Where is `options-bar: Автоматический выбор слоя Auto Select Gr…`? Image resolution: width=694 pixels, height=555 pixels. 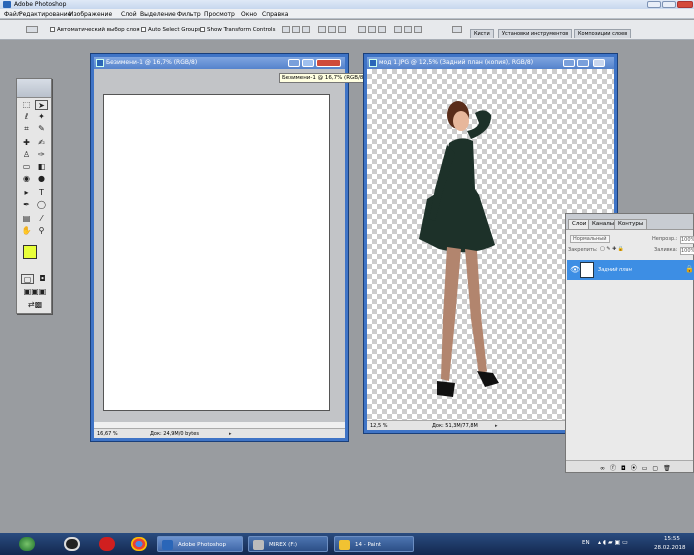
options-bar: Автоматический выбор слоя Auto Select Gr… is located at coordinates (347, 30).